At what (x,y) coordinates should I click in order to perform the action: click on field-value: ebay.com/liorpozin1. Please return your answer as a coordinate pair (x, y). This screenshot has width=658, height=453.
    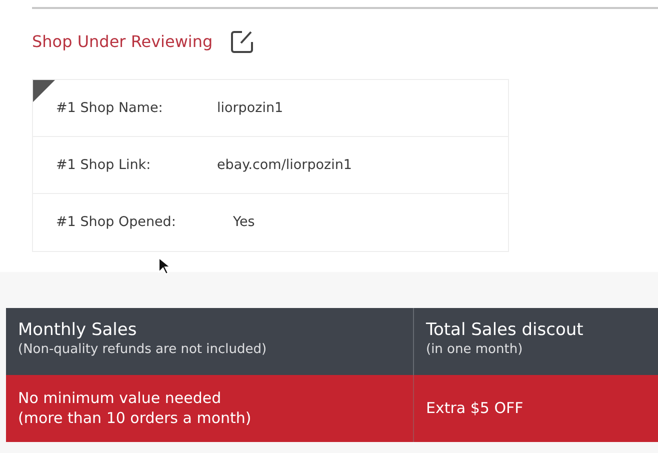
    Looking at the image, I should click on (284, 165).